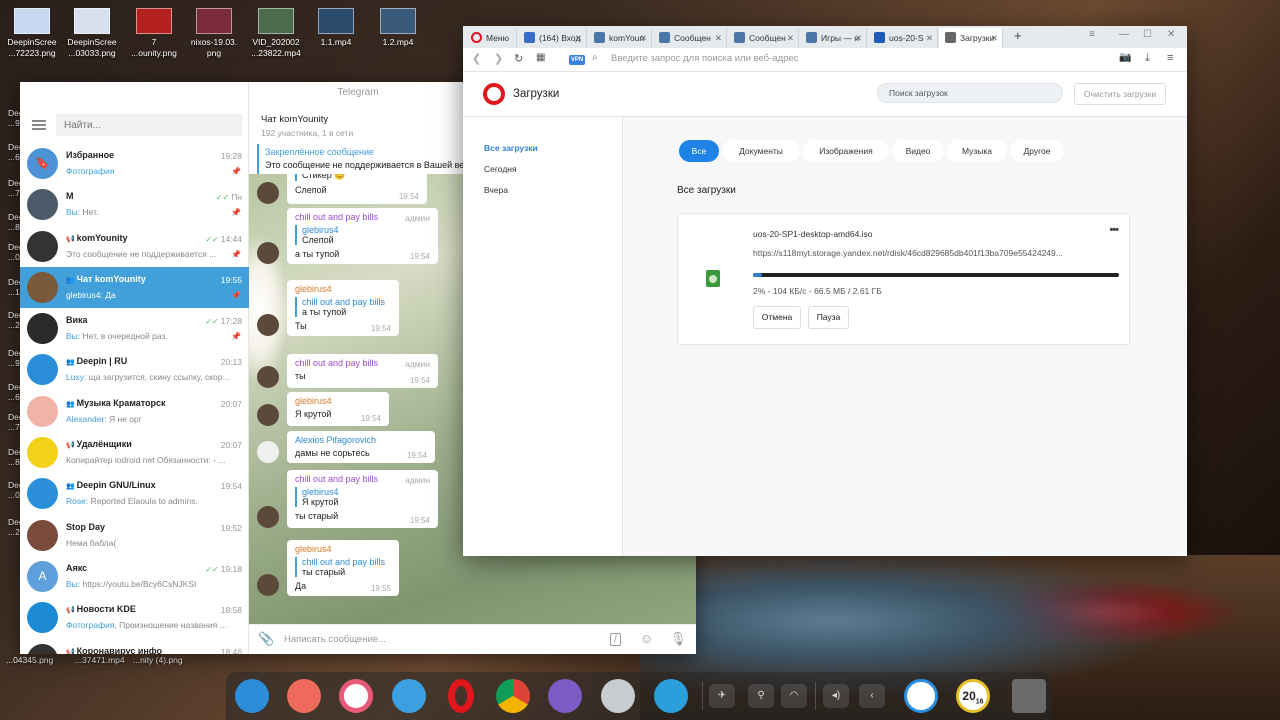 Image resolution: width=1280 pixels, height=720 pixels. What do you see at coordinates (540, 57) in the screenshot?
I see `speed-dial-icon: ▦` at bounding box center [540, 57].